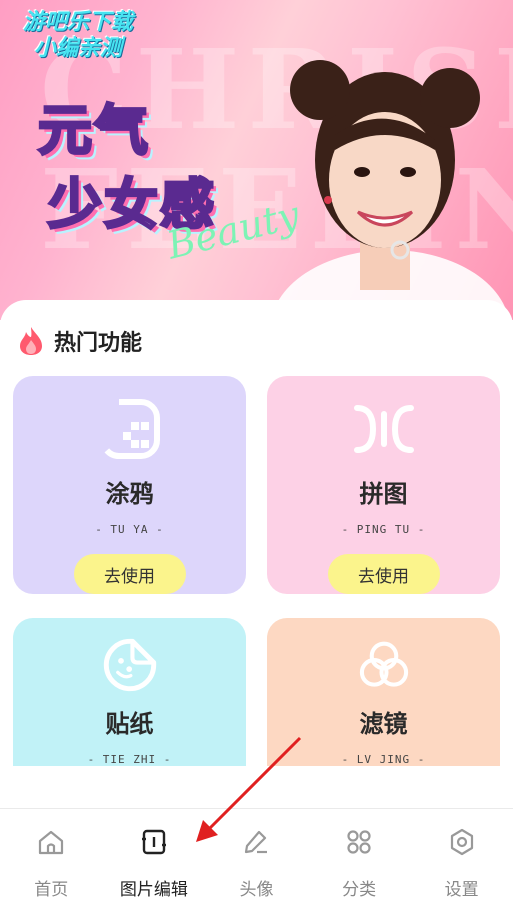 The width and height of the screenshot is (513, 902). I want to click on watermark-line-2: 小编亲测, so click(77, 48).